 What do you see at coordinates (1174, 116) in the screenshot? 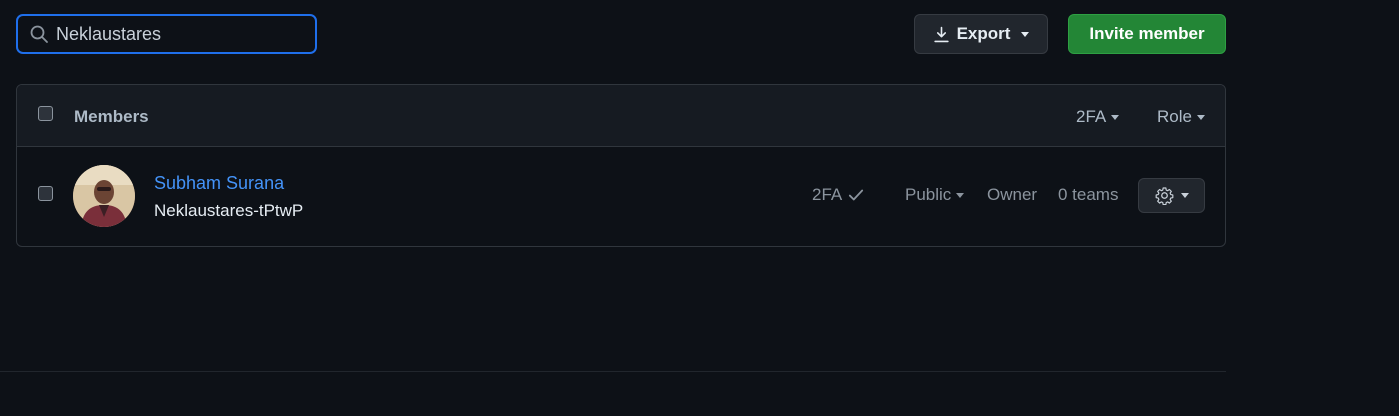
I see `role-filter-label: Role` at bounding box center [1174, 116].